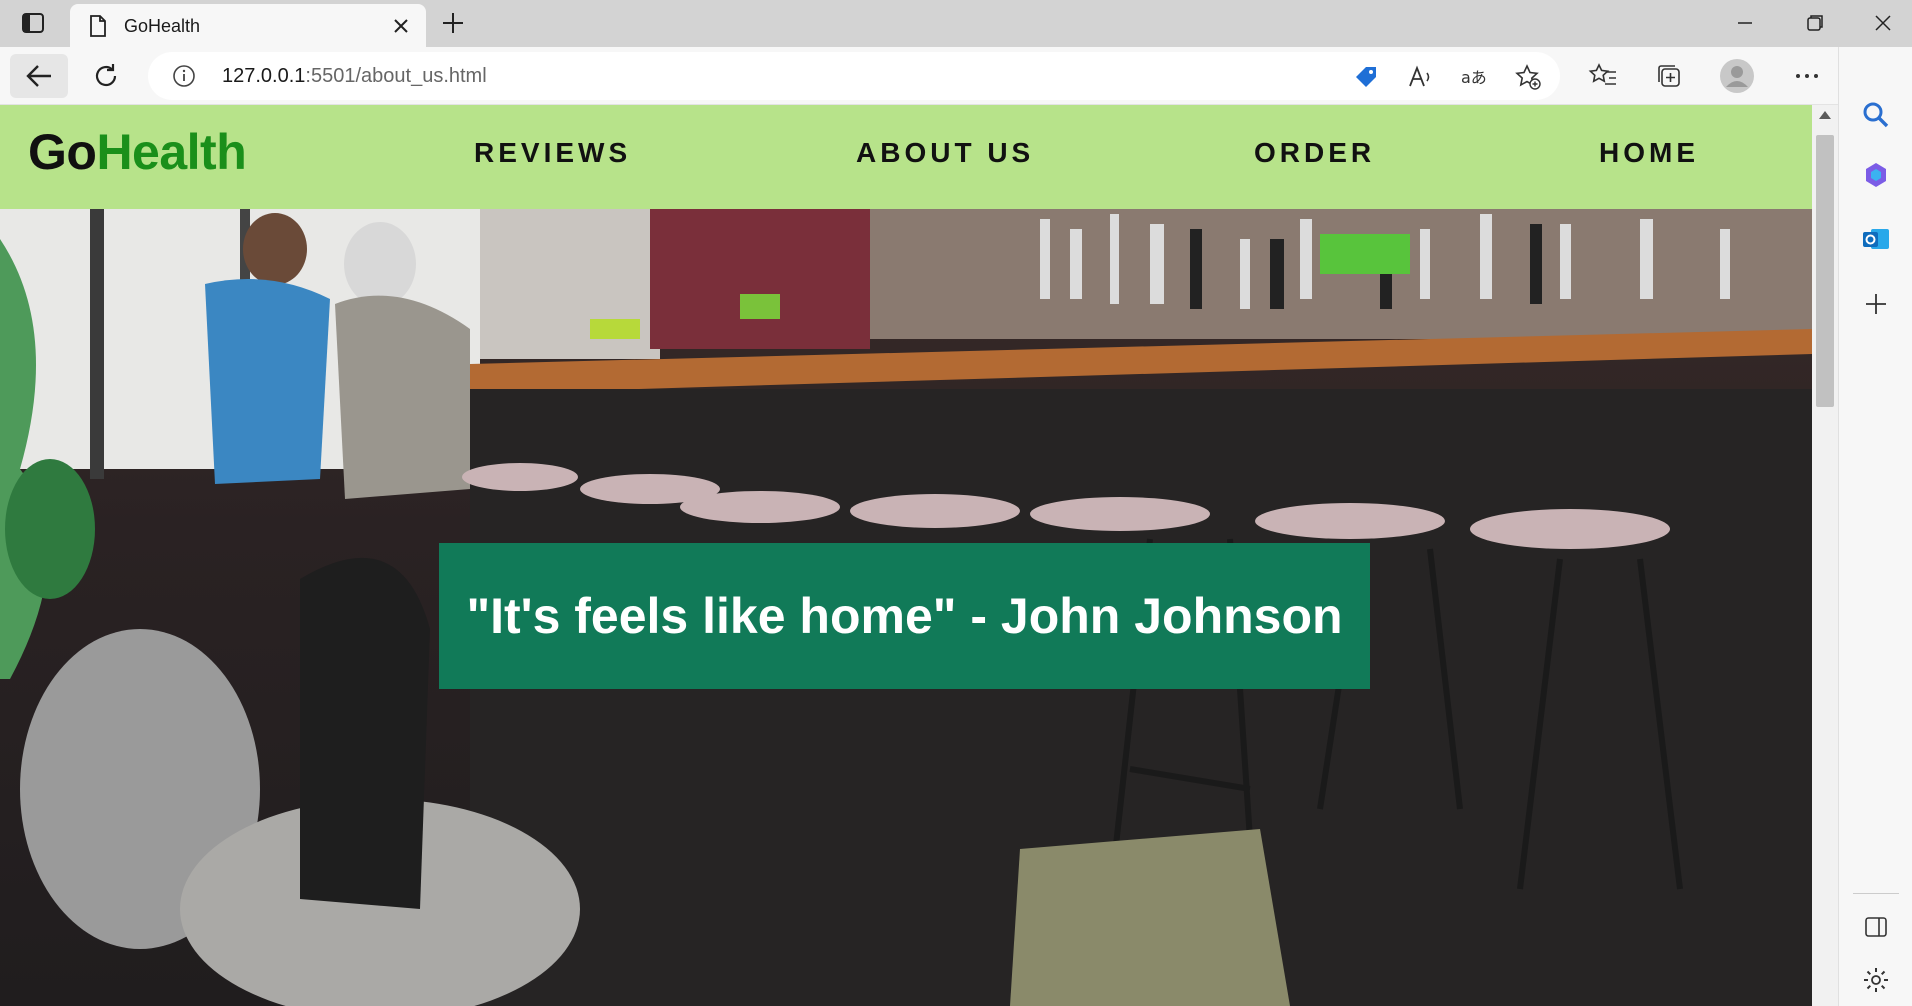 This screenshot has width=1912, height=1006. What do you see at coordinates (1876, 304) in the screenshot?
I see `add-icon` at bounding box center [1876, 304].